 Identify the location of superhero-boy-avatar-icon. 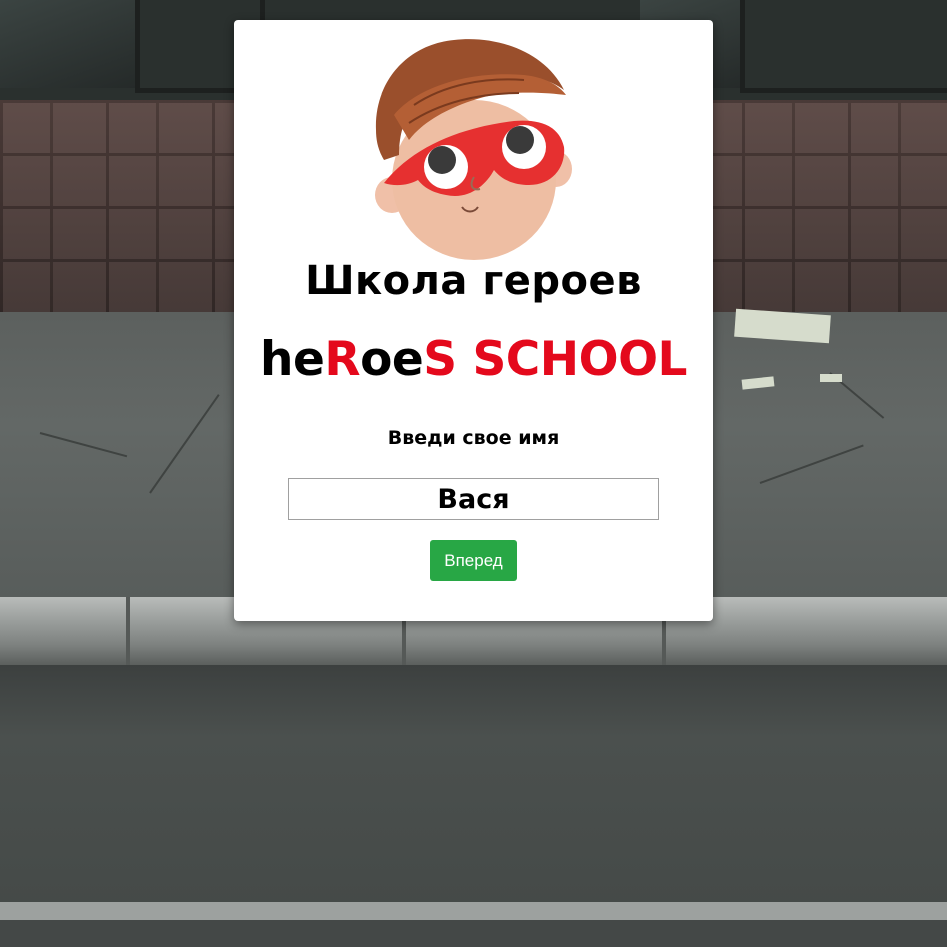
(473, 149).